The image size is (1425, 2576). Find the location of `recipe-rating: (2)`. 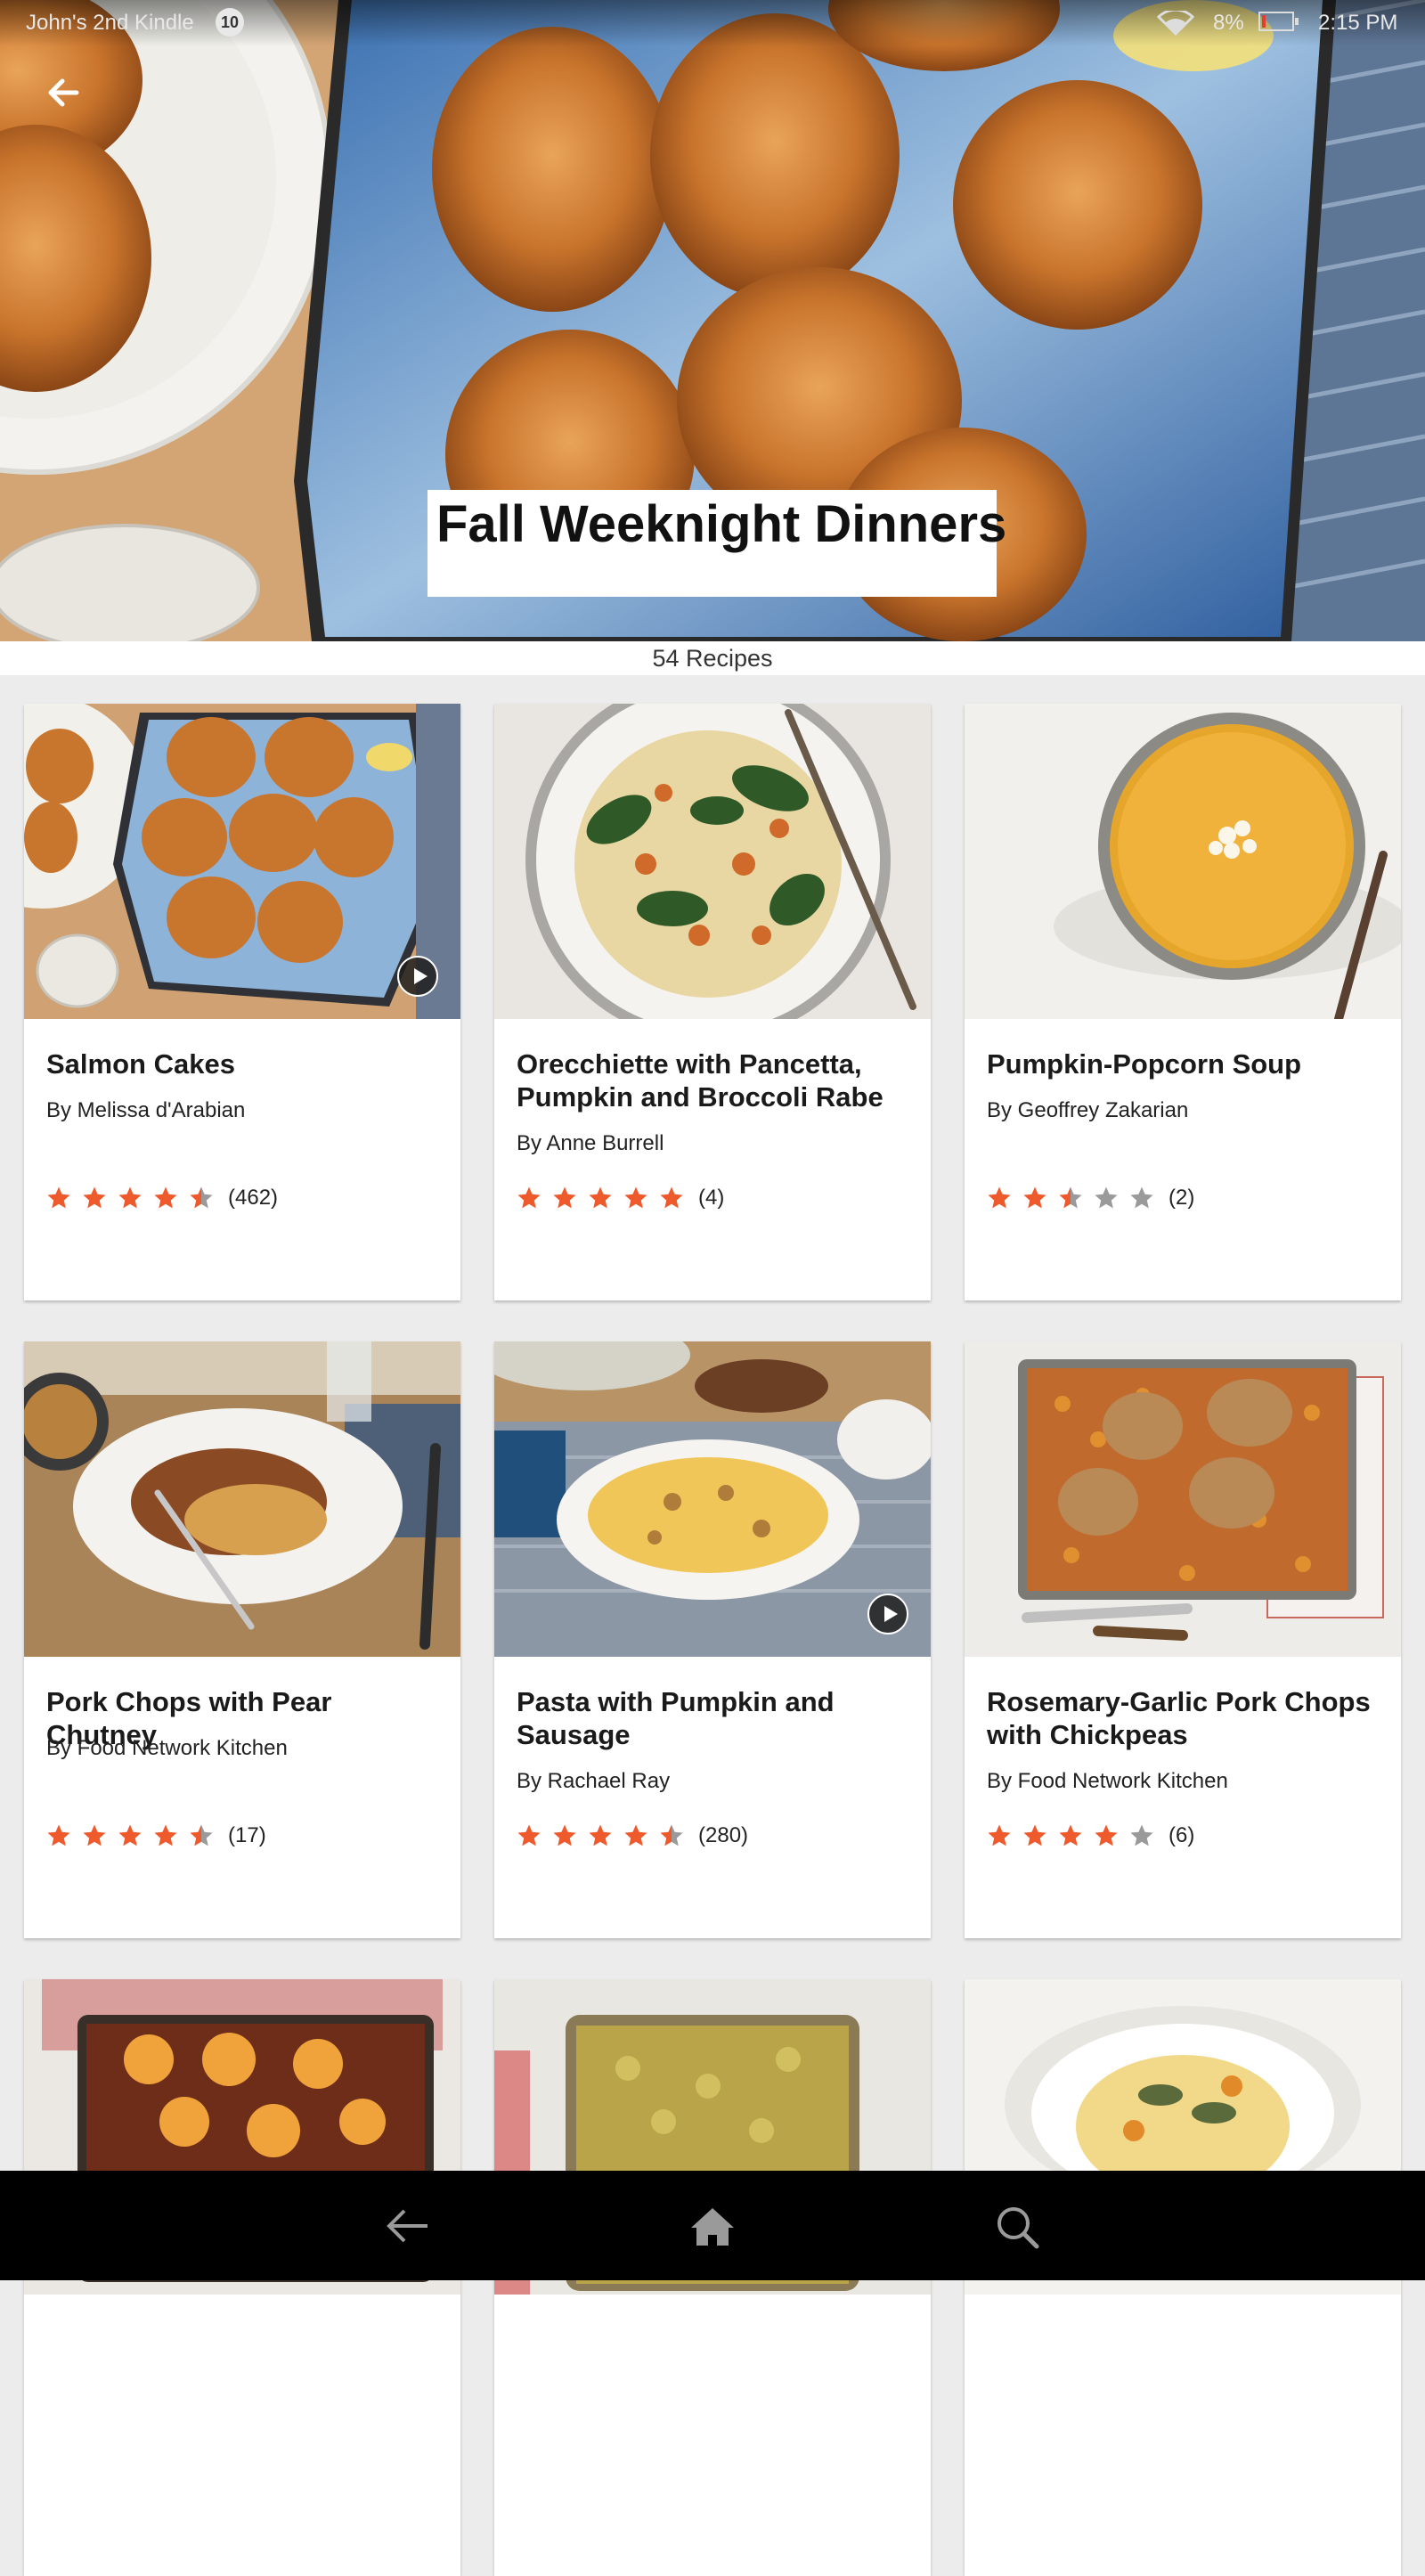

recipe-rating: (2) is located at coordinates (1090, 1198).